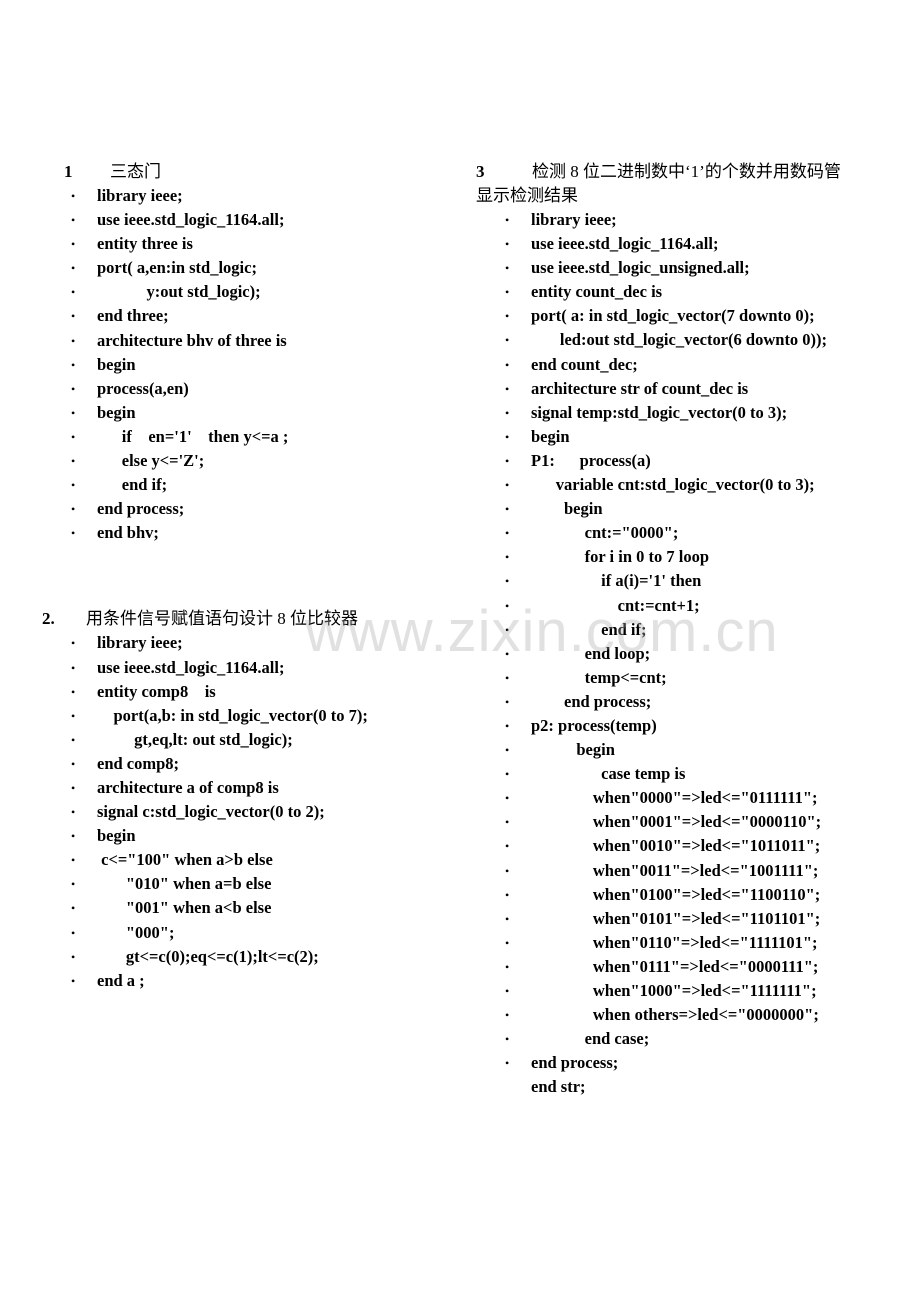 The width and height of the screenshot is (920, 1302). What do you see at coordinates (686, 798) in the screenshot?
I see `code-line: • when"0000"=>led<="0111111";` at bounding box center [686, 798].